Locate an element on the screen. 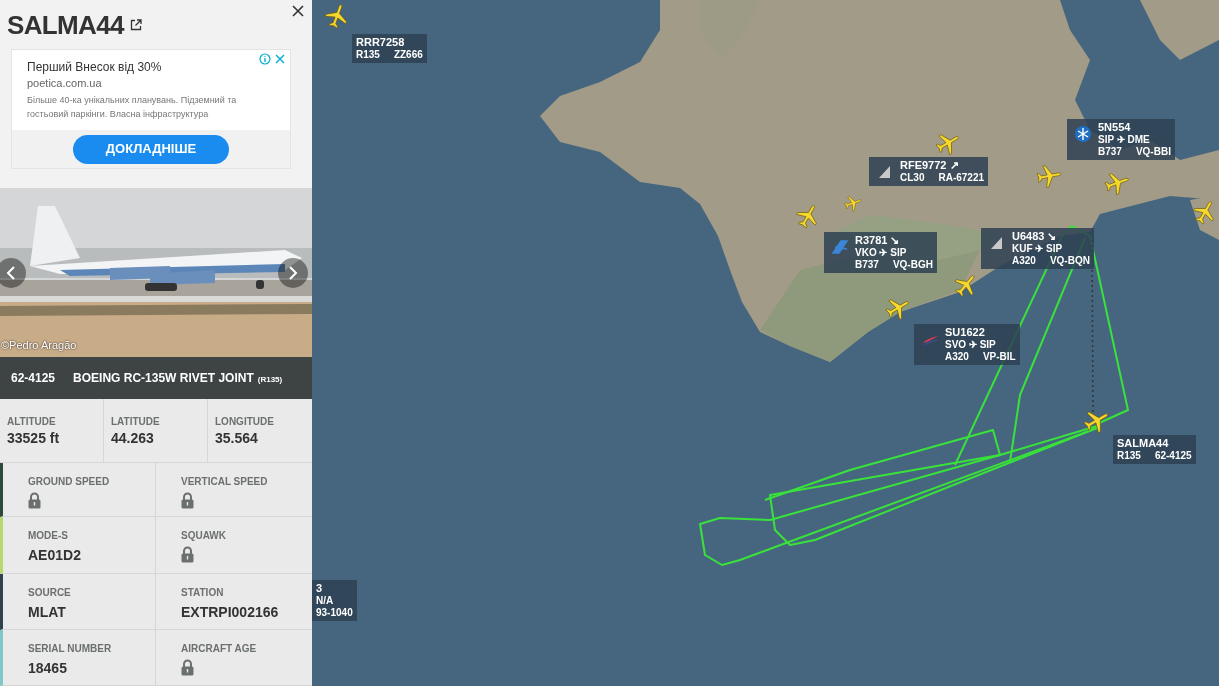  photo-credit: ©Pedro Aragão is located at coordinates (39, 345).